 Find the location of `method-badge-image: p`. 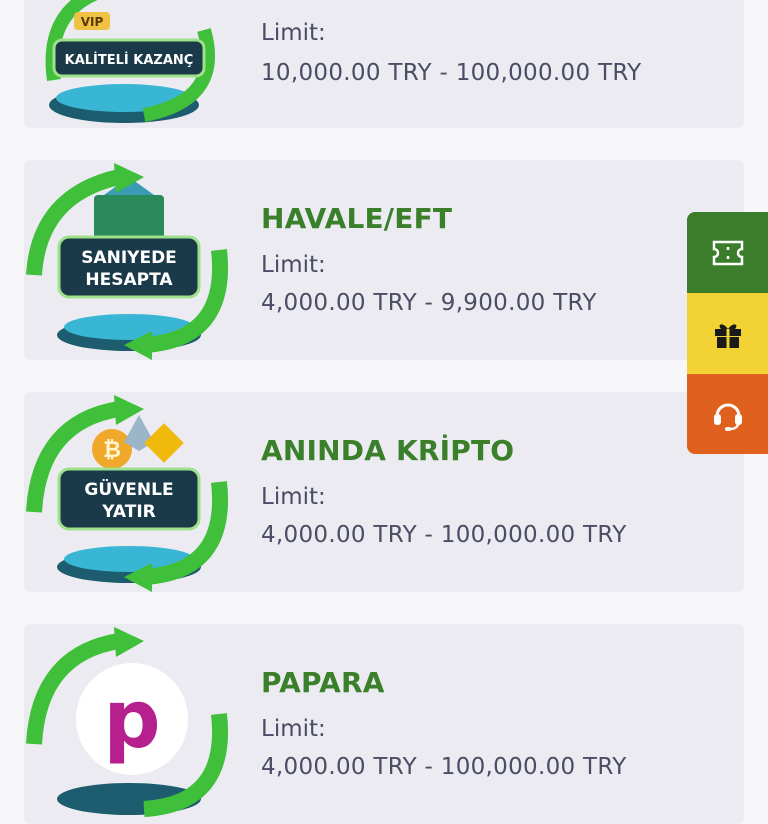

method-badge-image: p is located at coordinates (129, 724).